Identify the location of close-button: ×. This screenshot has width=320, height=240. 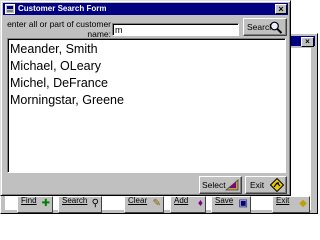
(281, 9).